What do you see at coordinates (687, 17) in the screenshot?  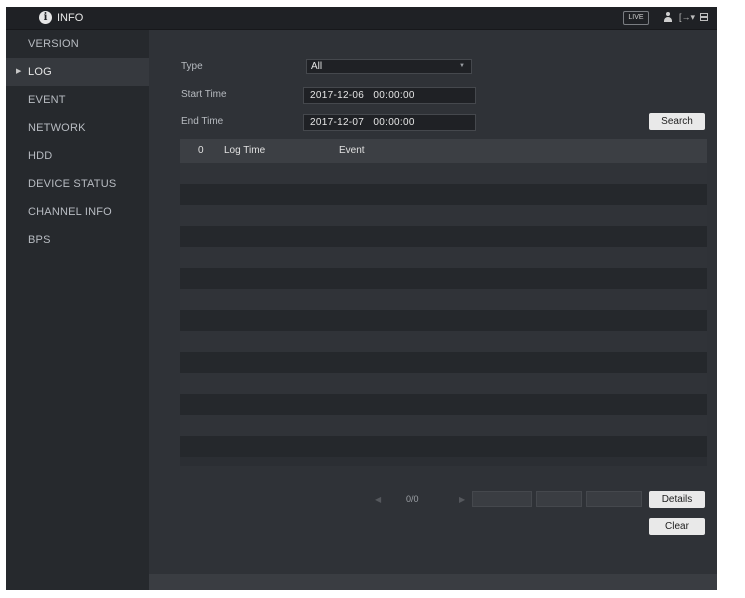 I see `exit-icon: [→▾` at bounding box center [687, 17].